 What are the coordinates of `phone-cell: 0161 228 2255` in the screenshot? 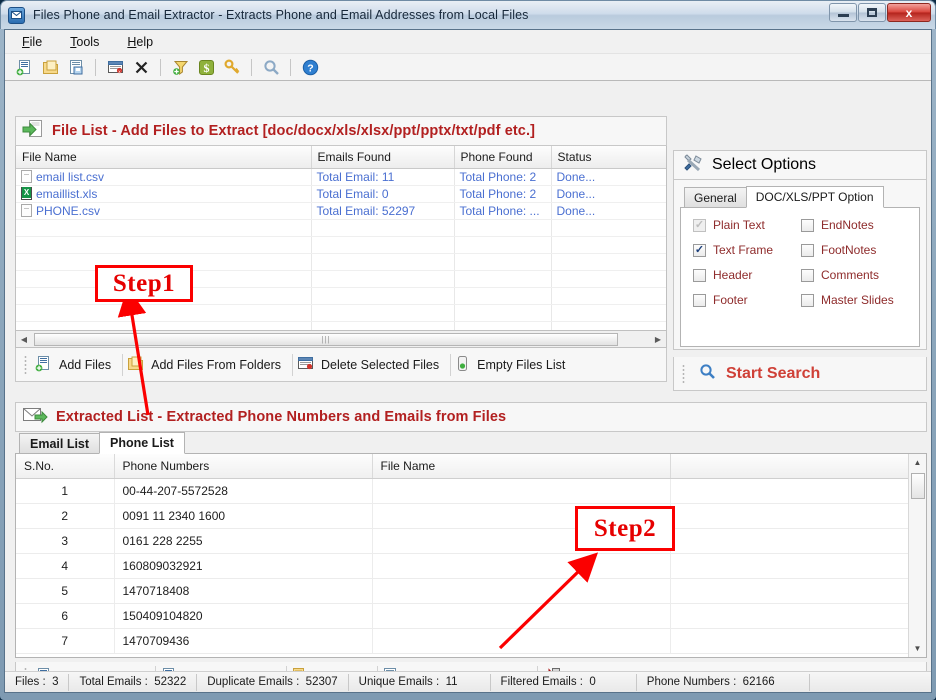 It's located at (243, 541).